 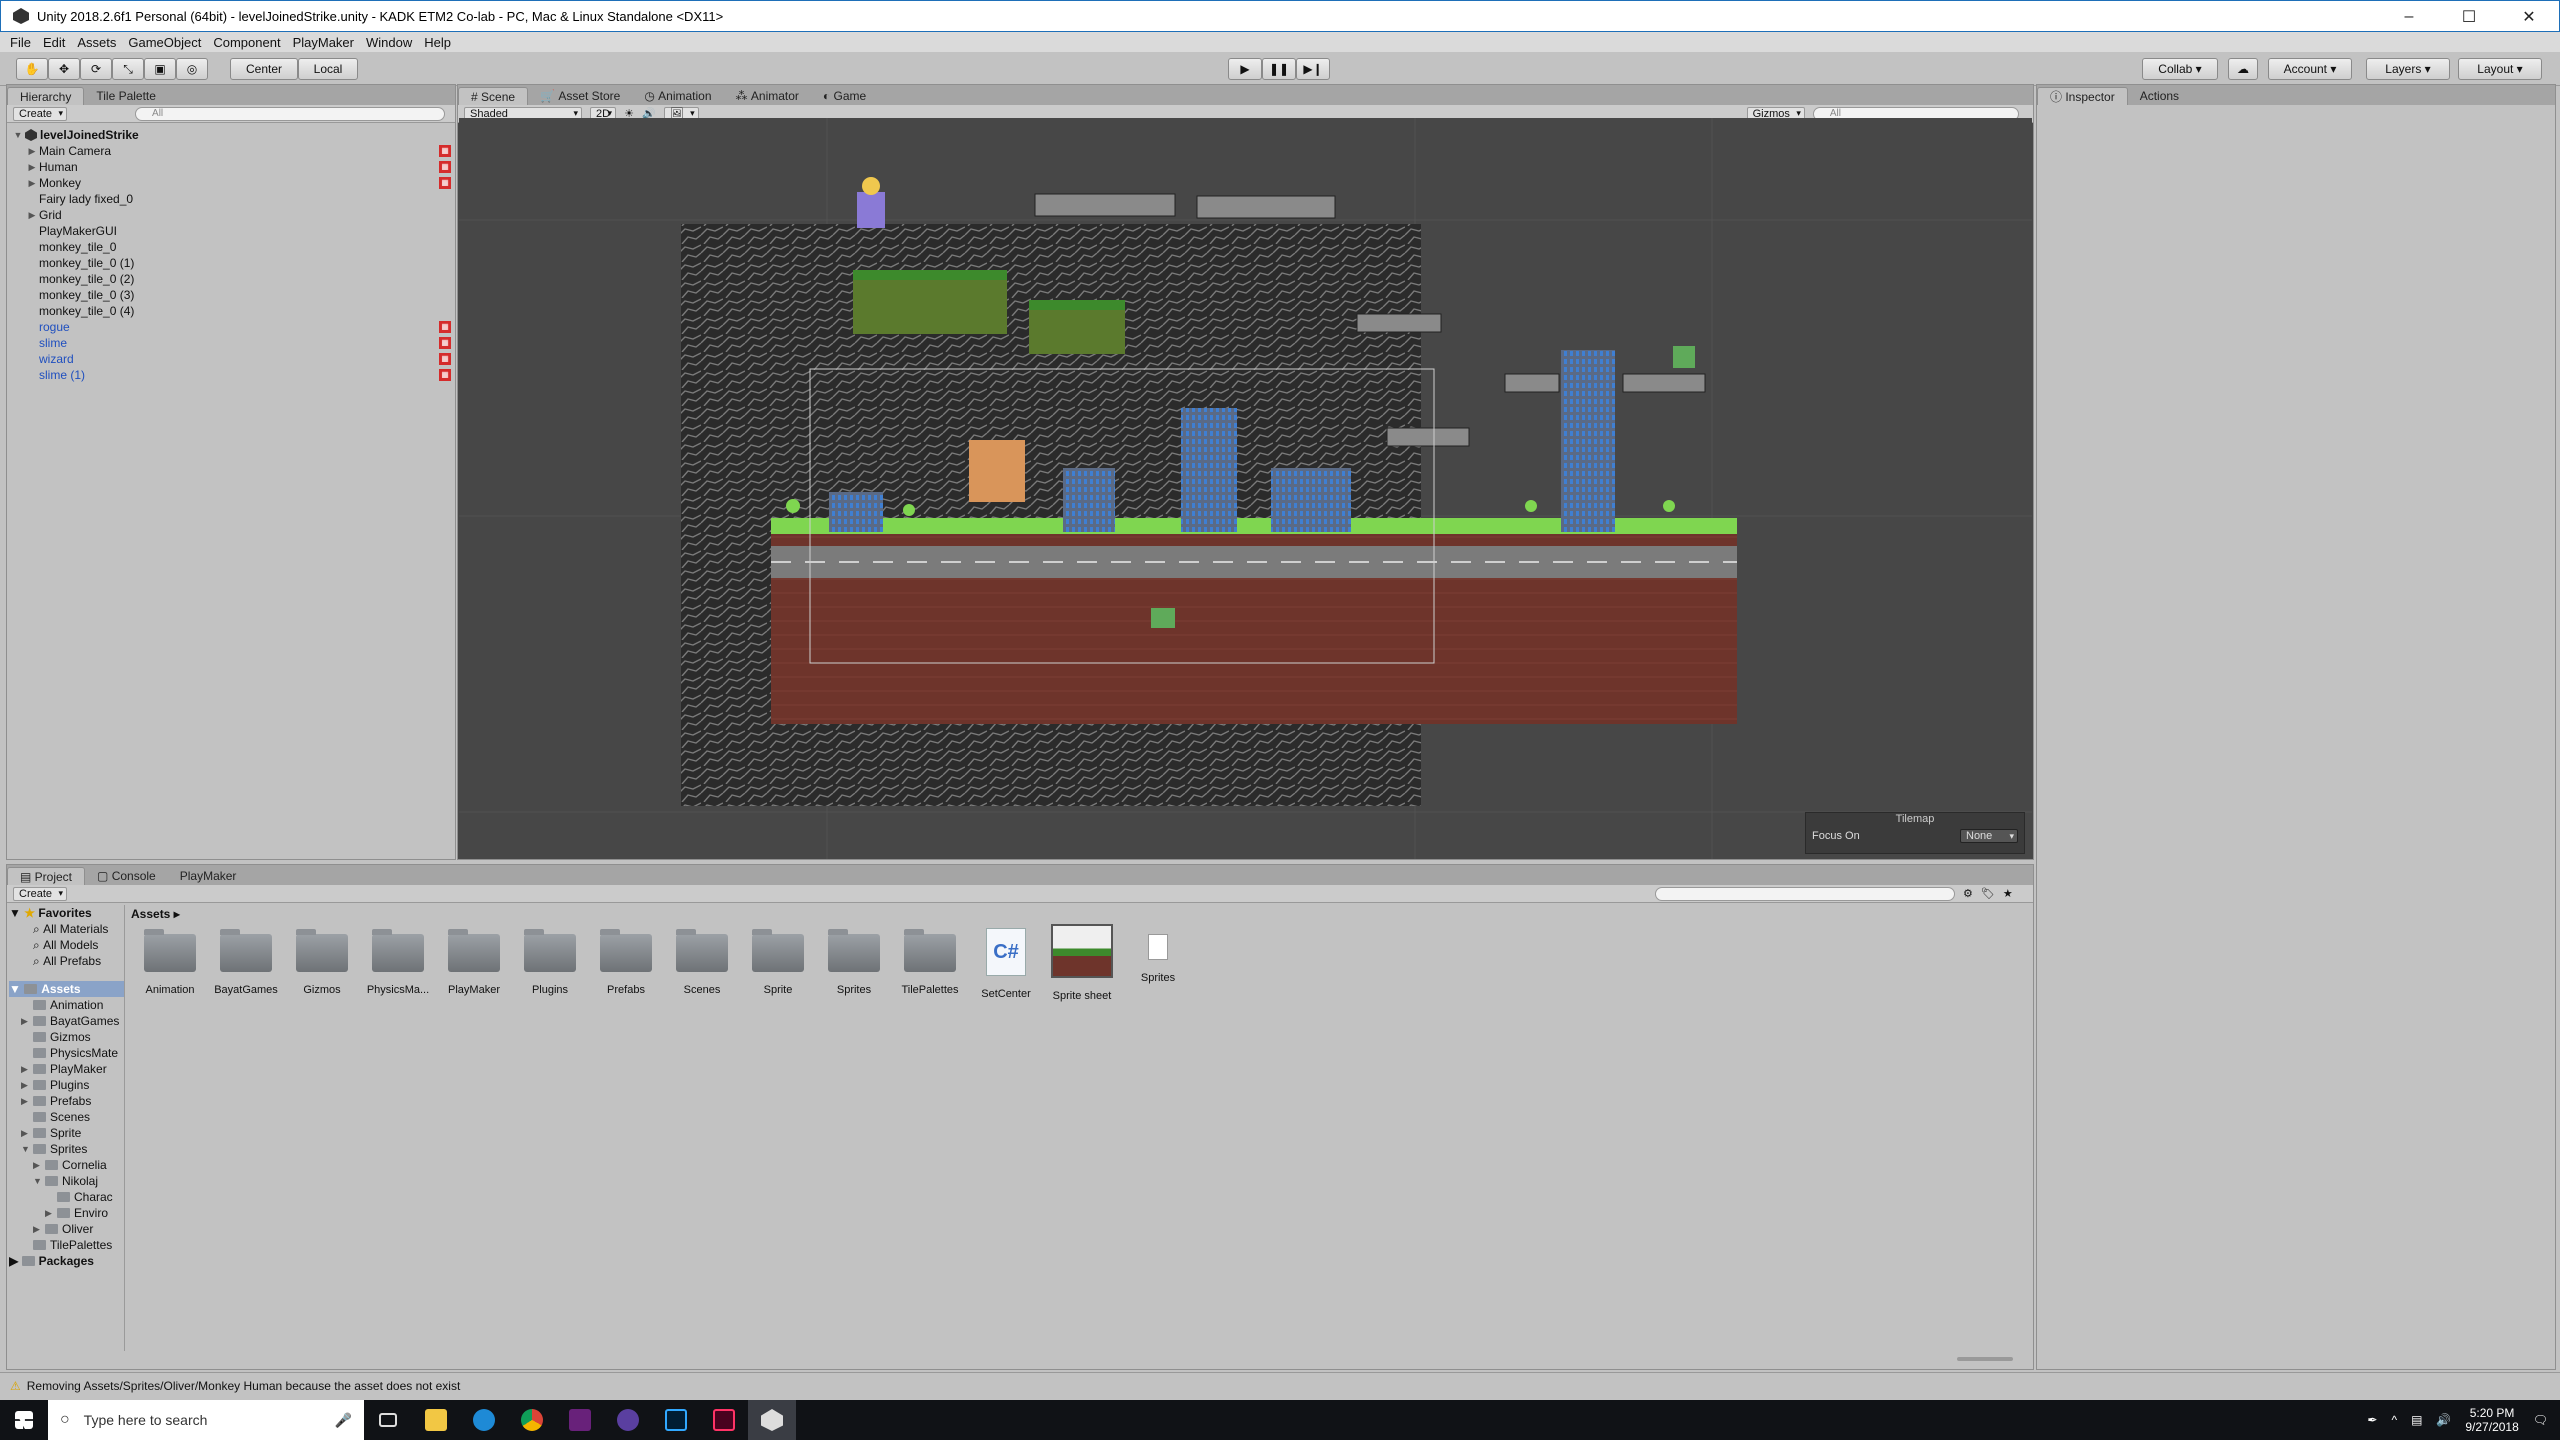 I want to click on play-button: ▶, so click(x=1245, y=69).